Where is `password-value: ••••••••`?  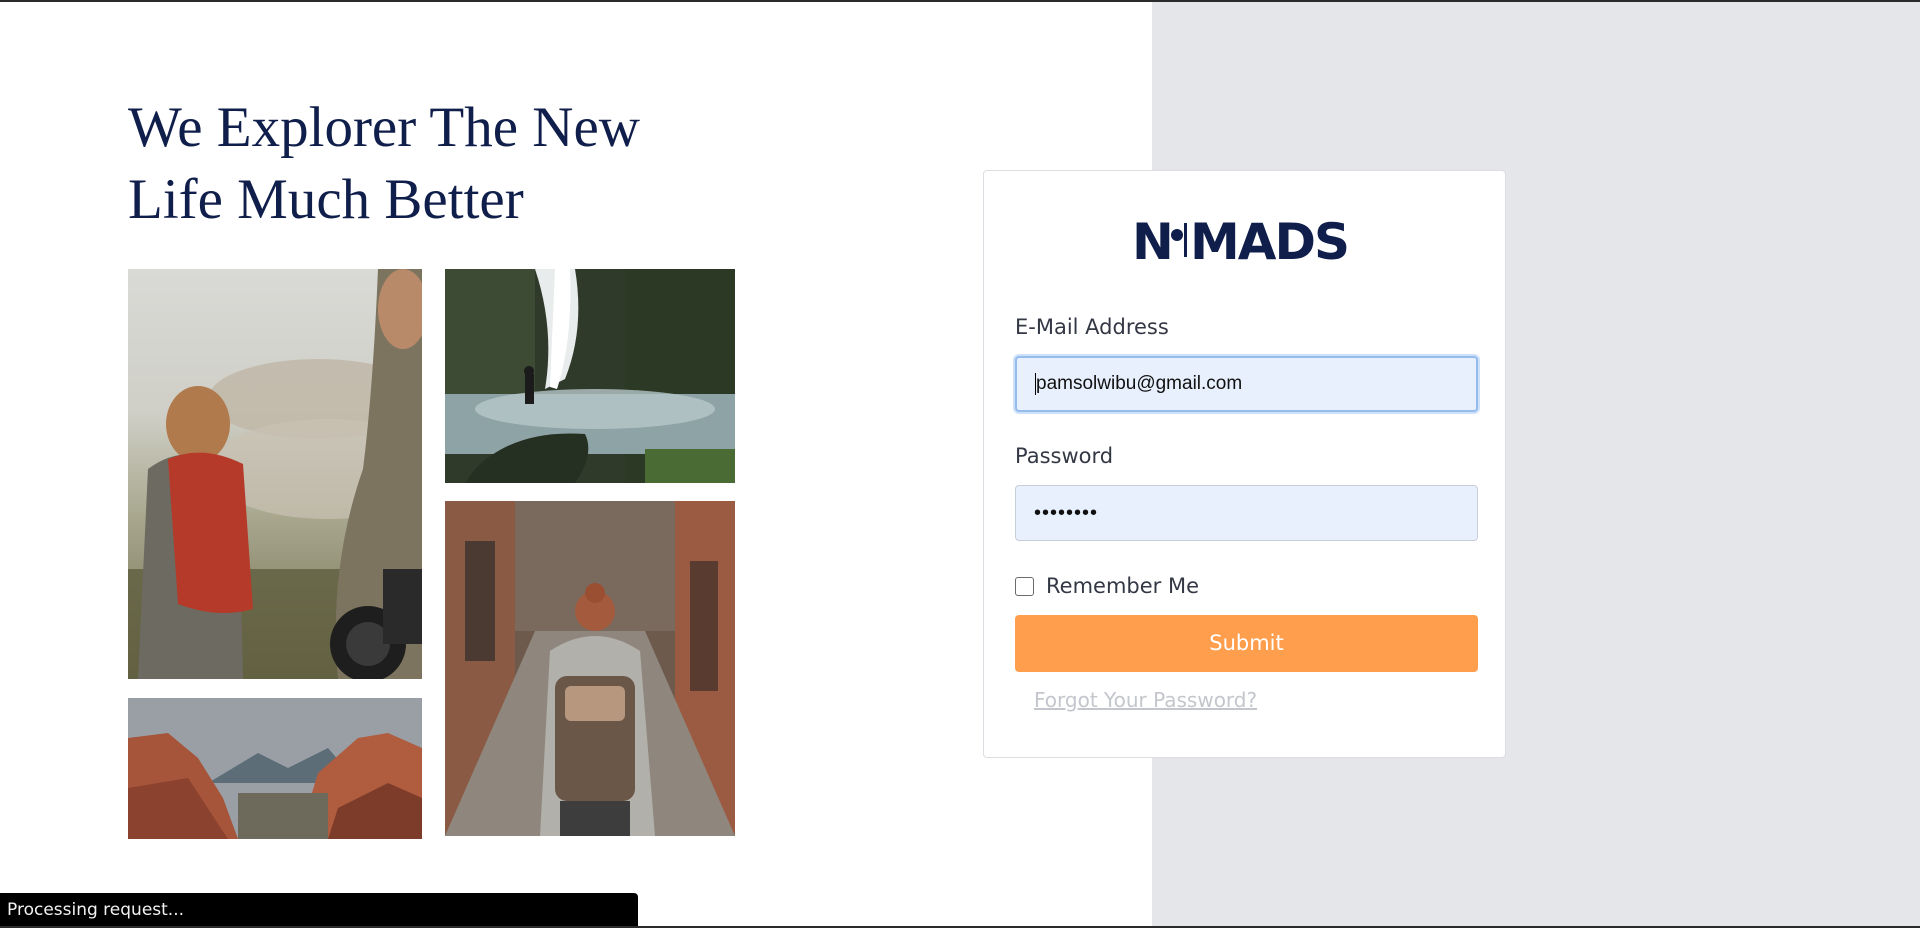
password-value: •••••••• is located at coordinates (1066, 512).